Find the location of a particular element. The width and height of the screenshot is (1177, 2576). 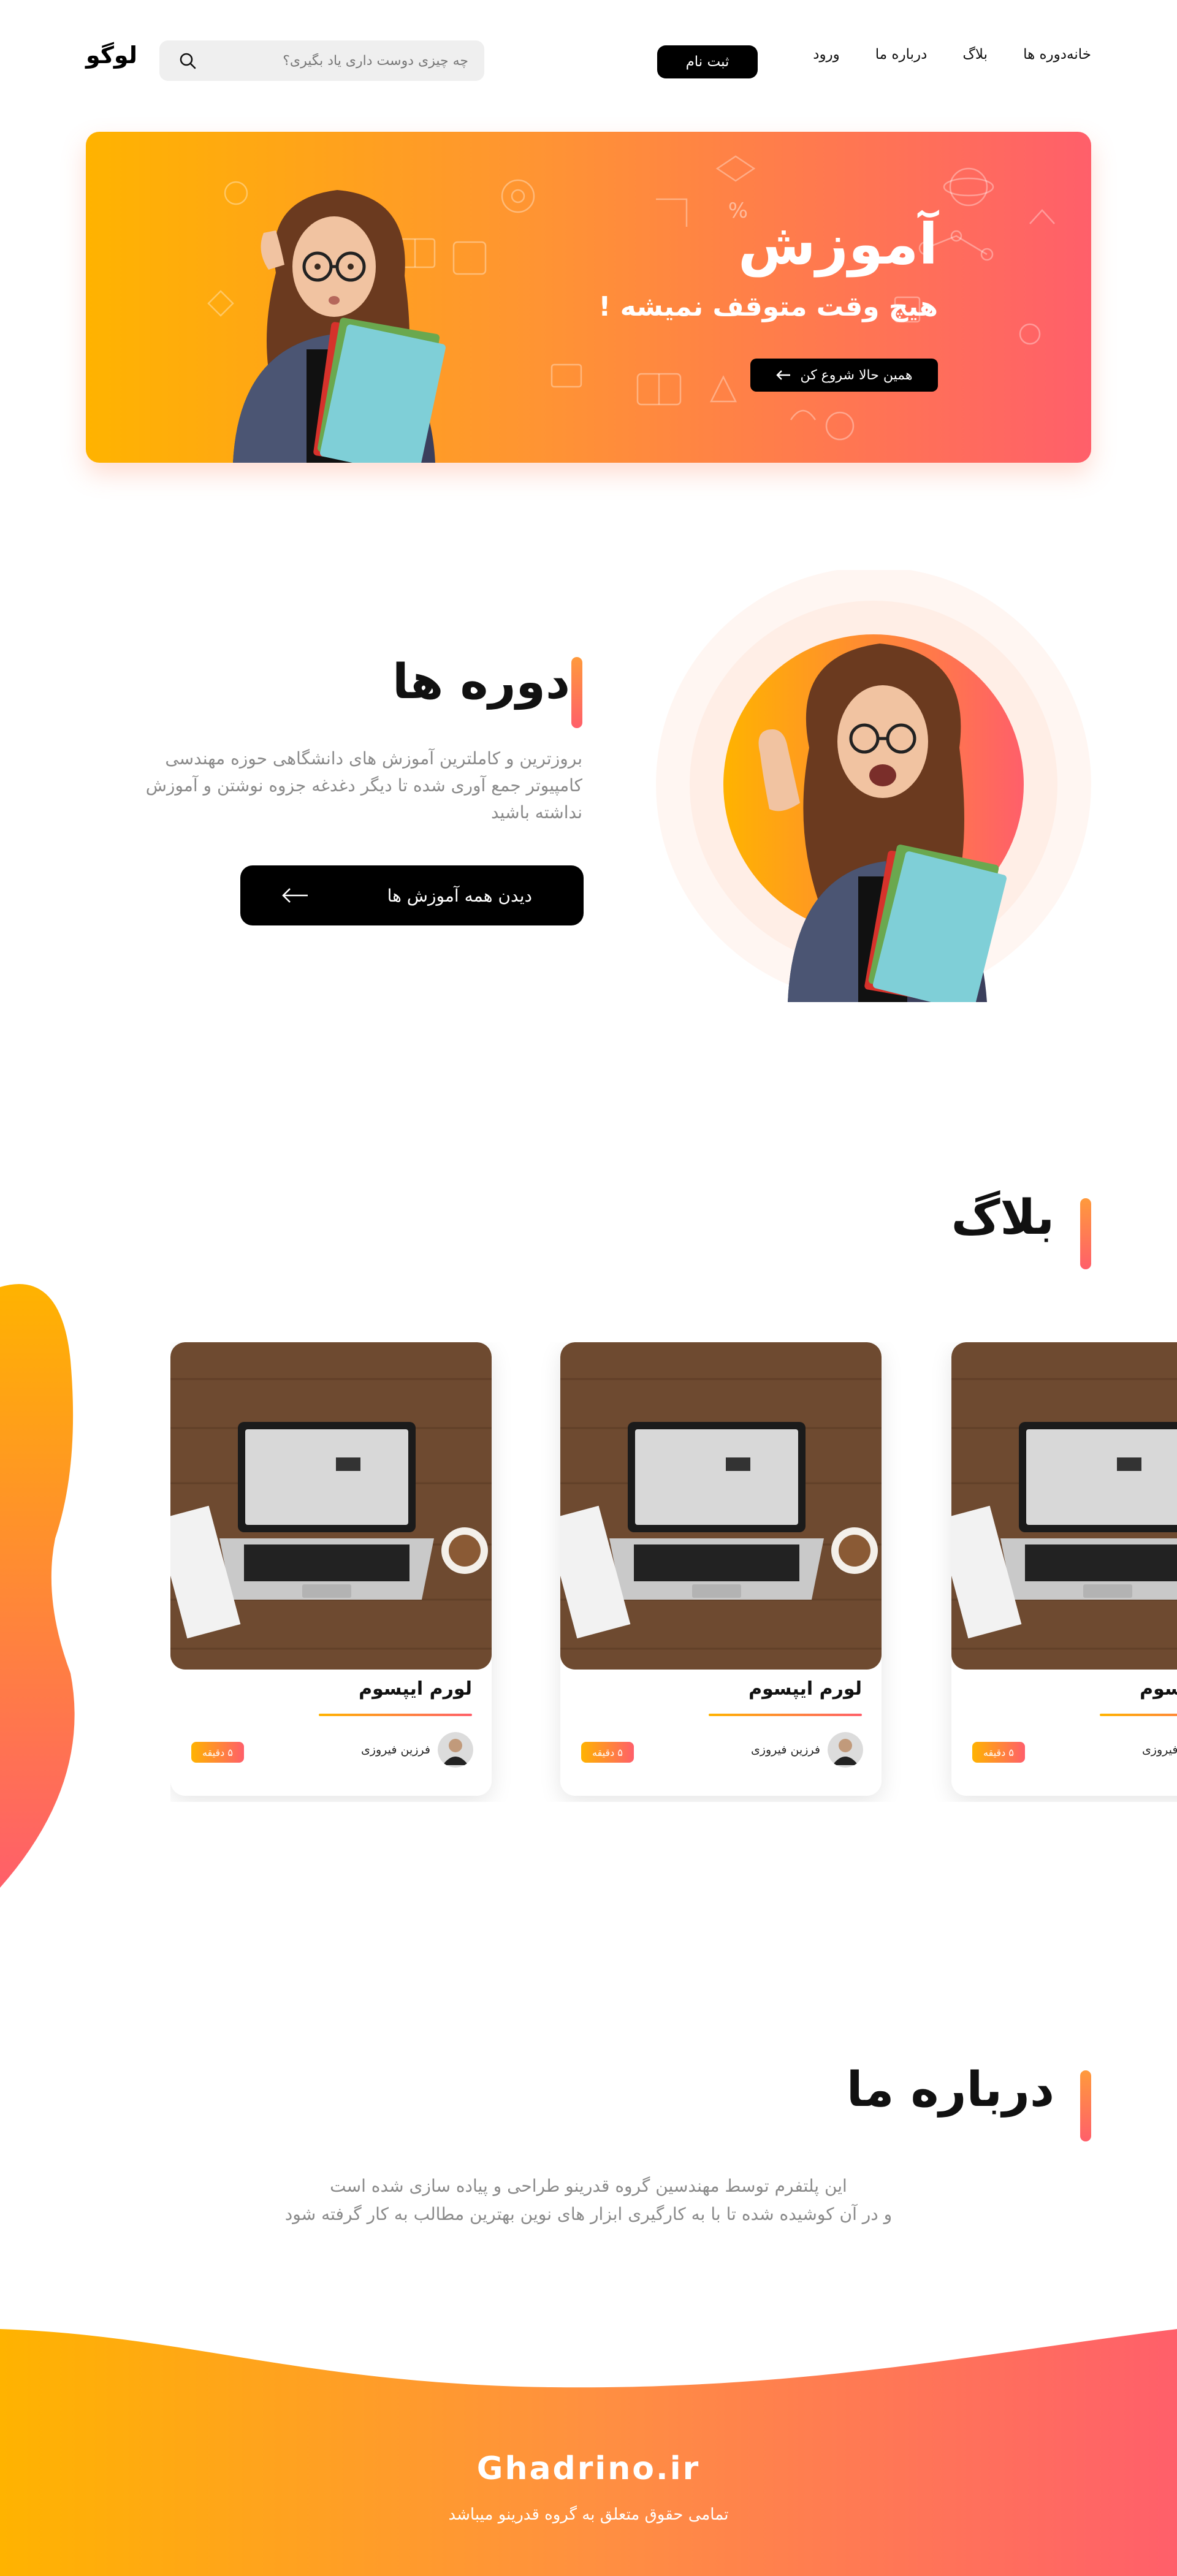

search-box is located at coordinates (321, 60).